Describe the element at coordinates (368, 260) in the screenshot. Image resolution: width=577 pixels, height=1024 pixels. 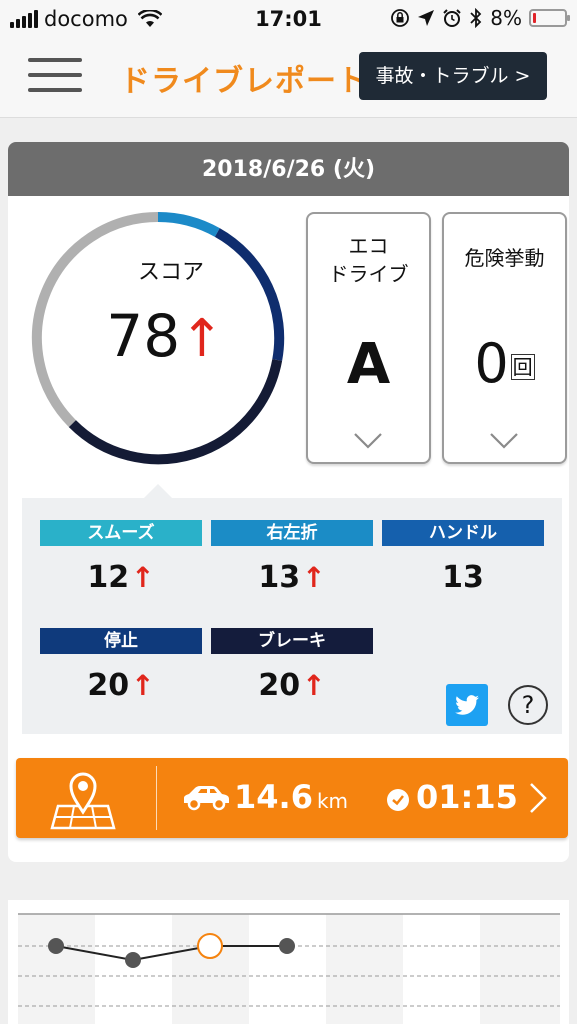
I see `eco-drive-title: エコ ドライブ` at that location.